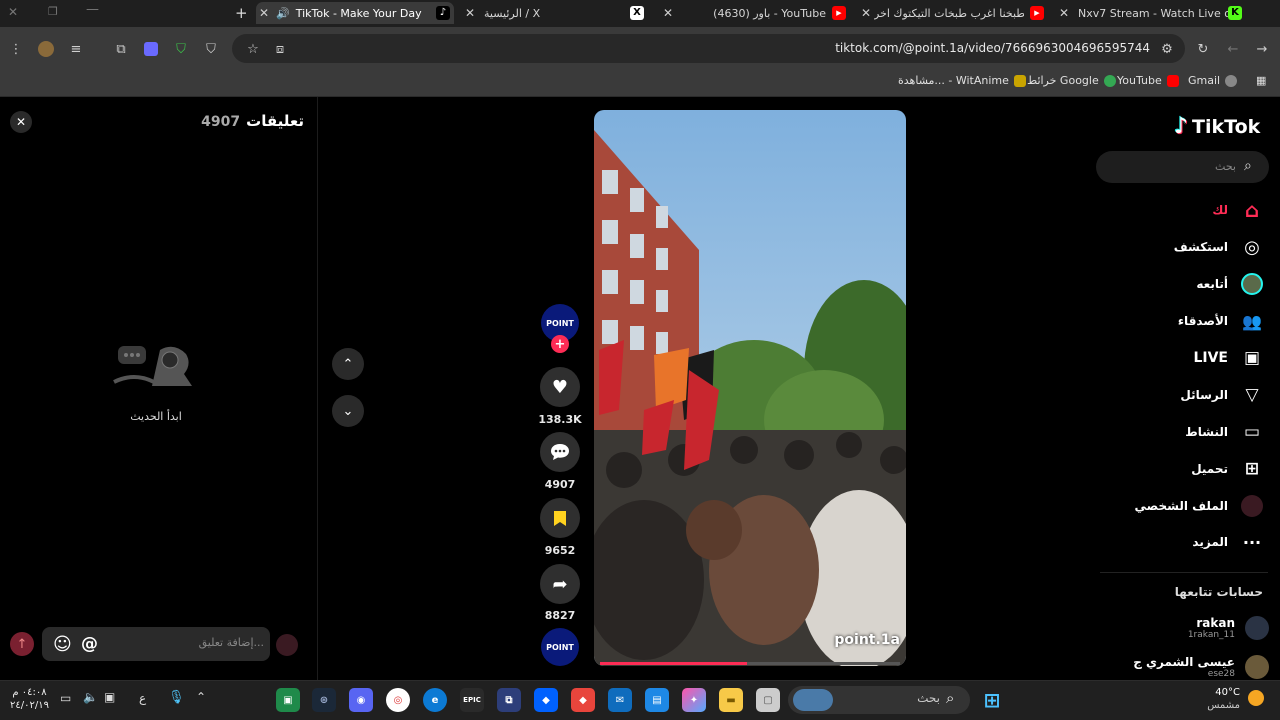 The image size is (1280, 720). Describe the element at coordinates (348, 411) in the screenshot. I see `next-video-button: ⌄` at that location.